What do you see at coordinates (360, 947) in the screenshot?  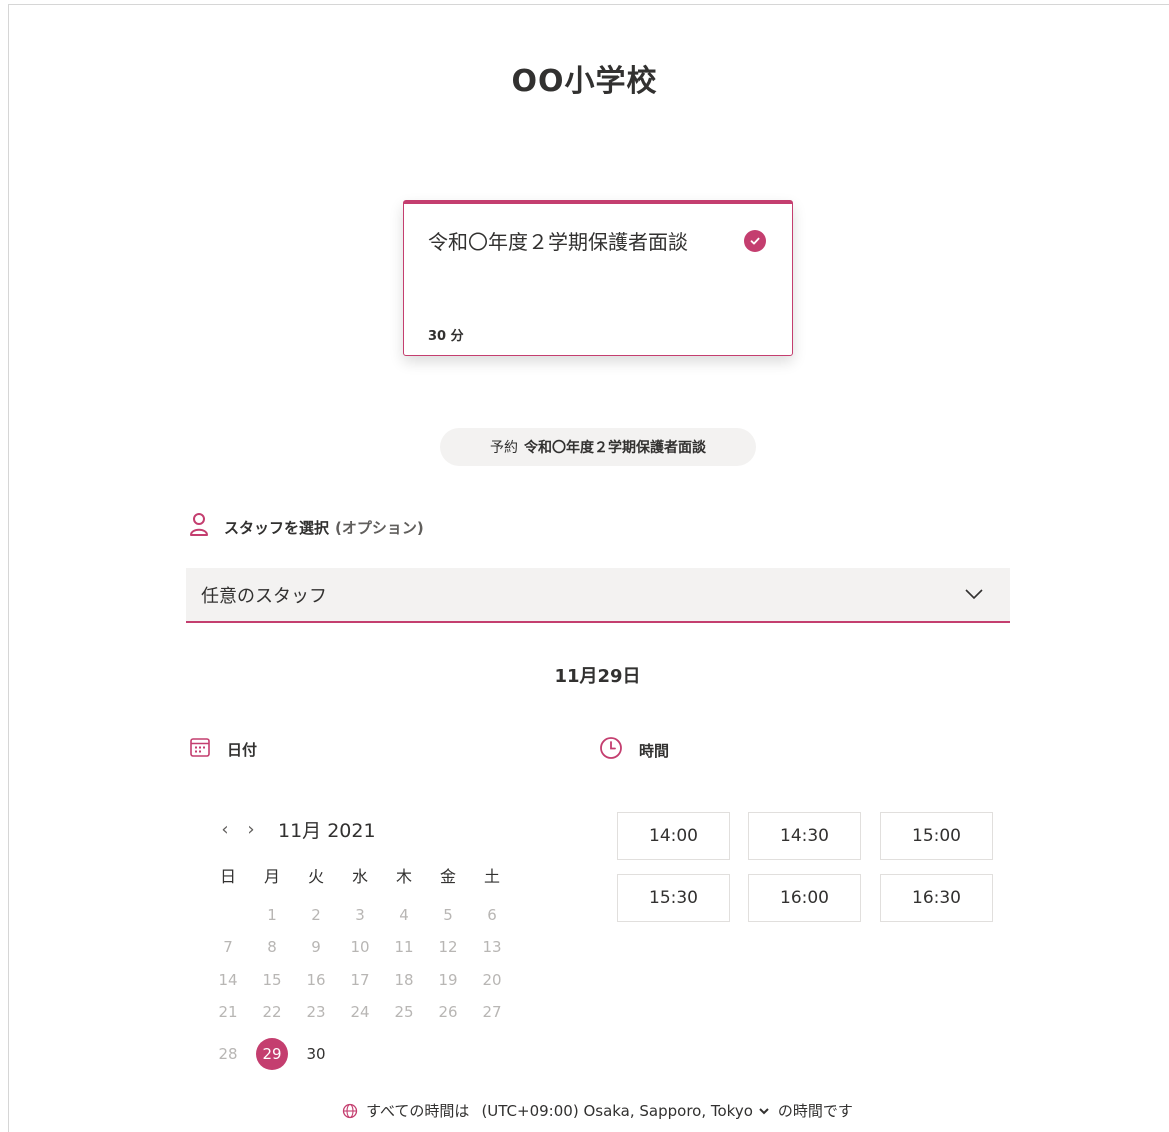 I see `calendar-day: 10` at bounding box center [360, 947].